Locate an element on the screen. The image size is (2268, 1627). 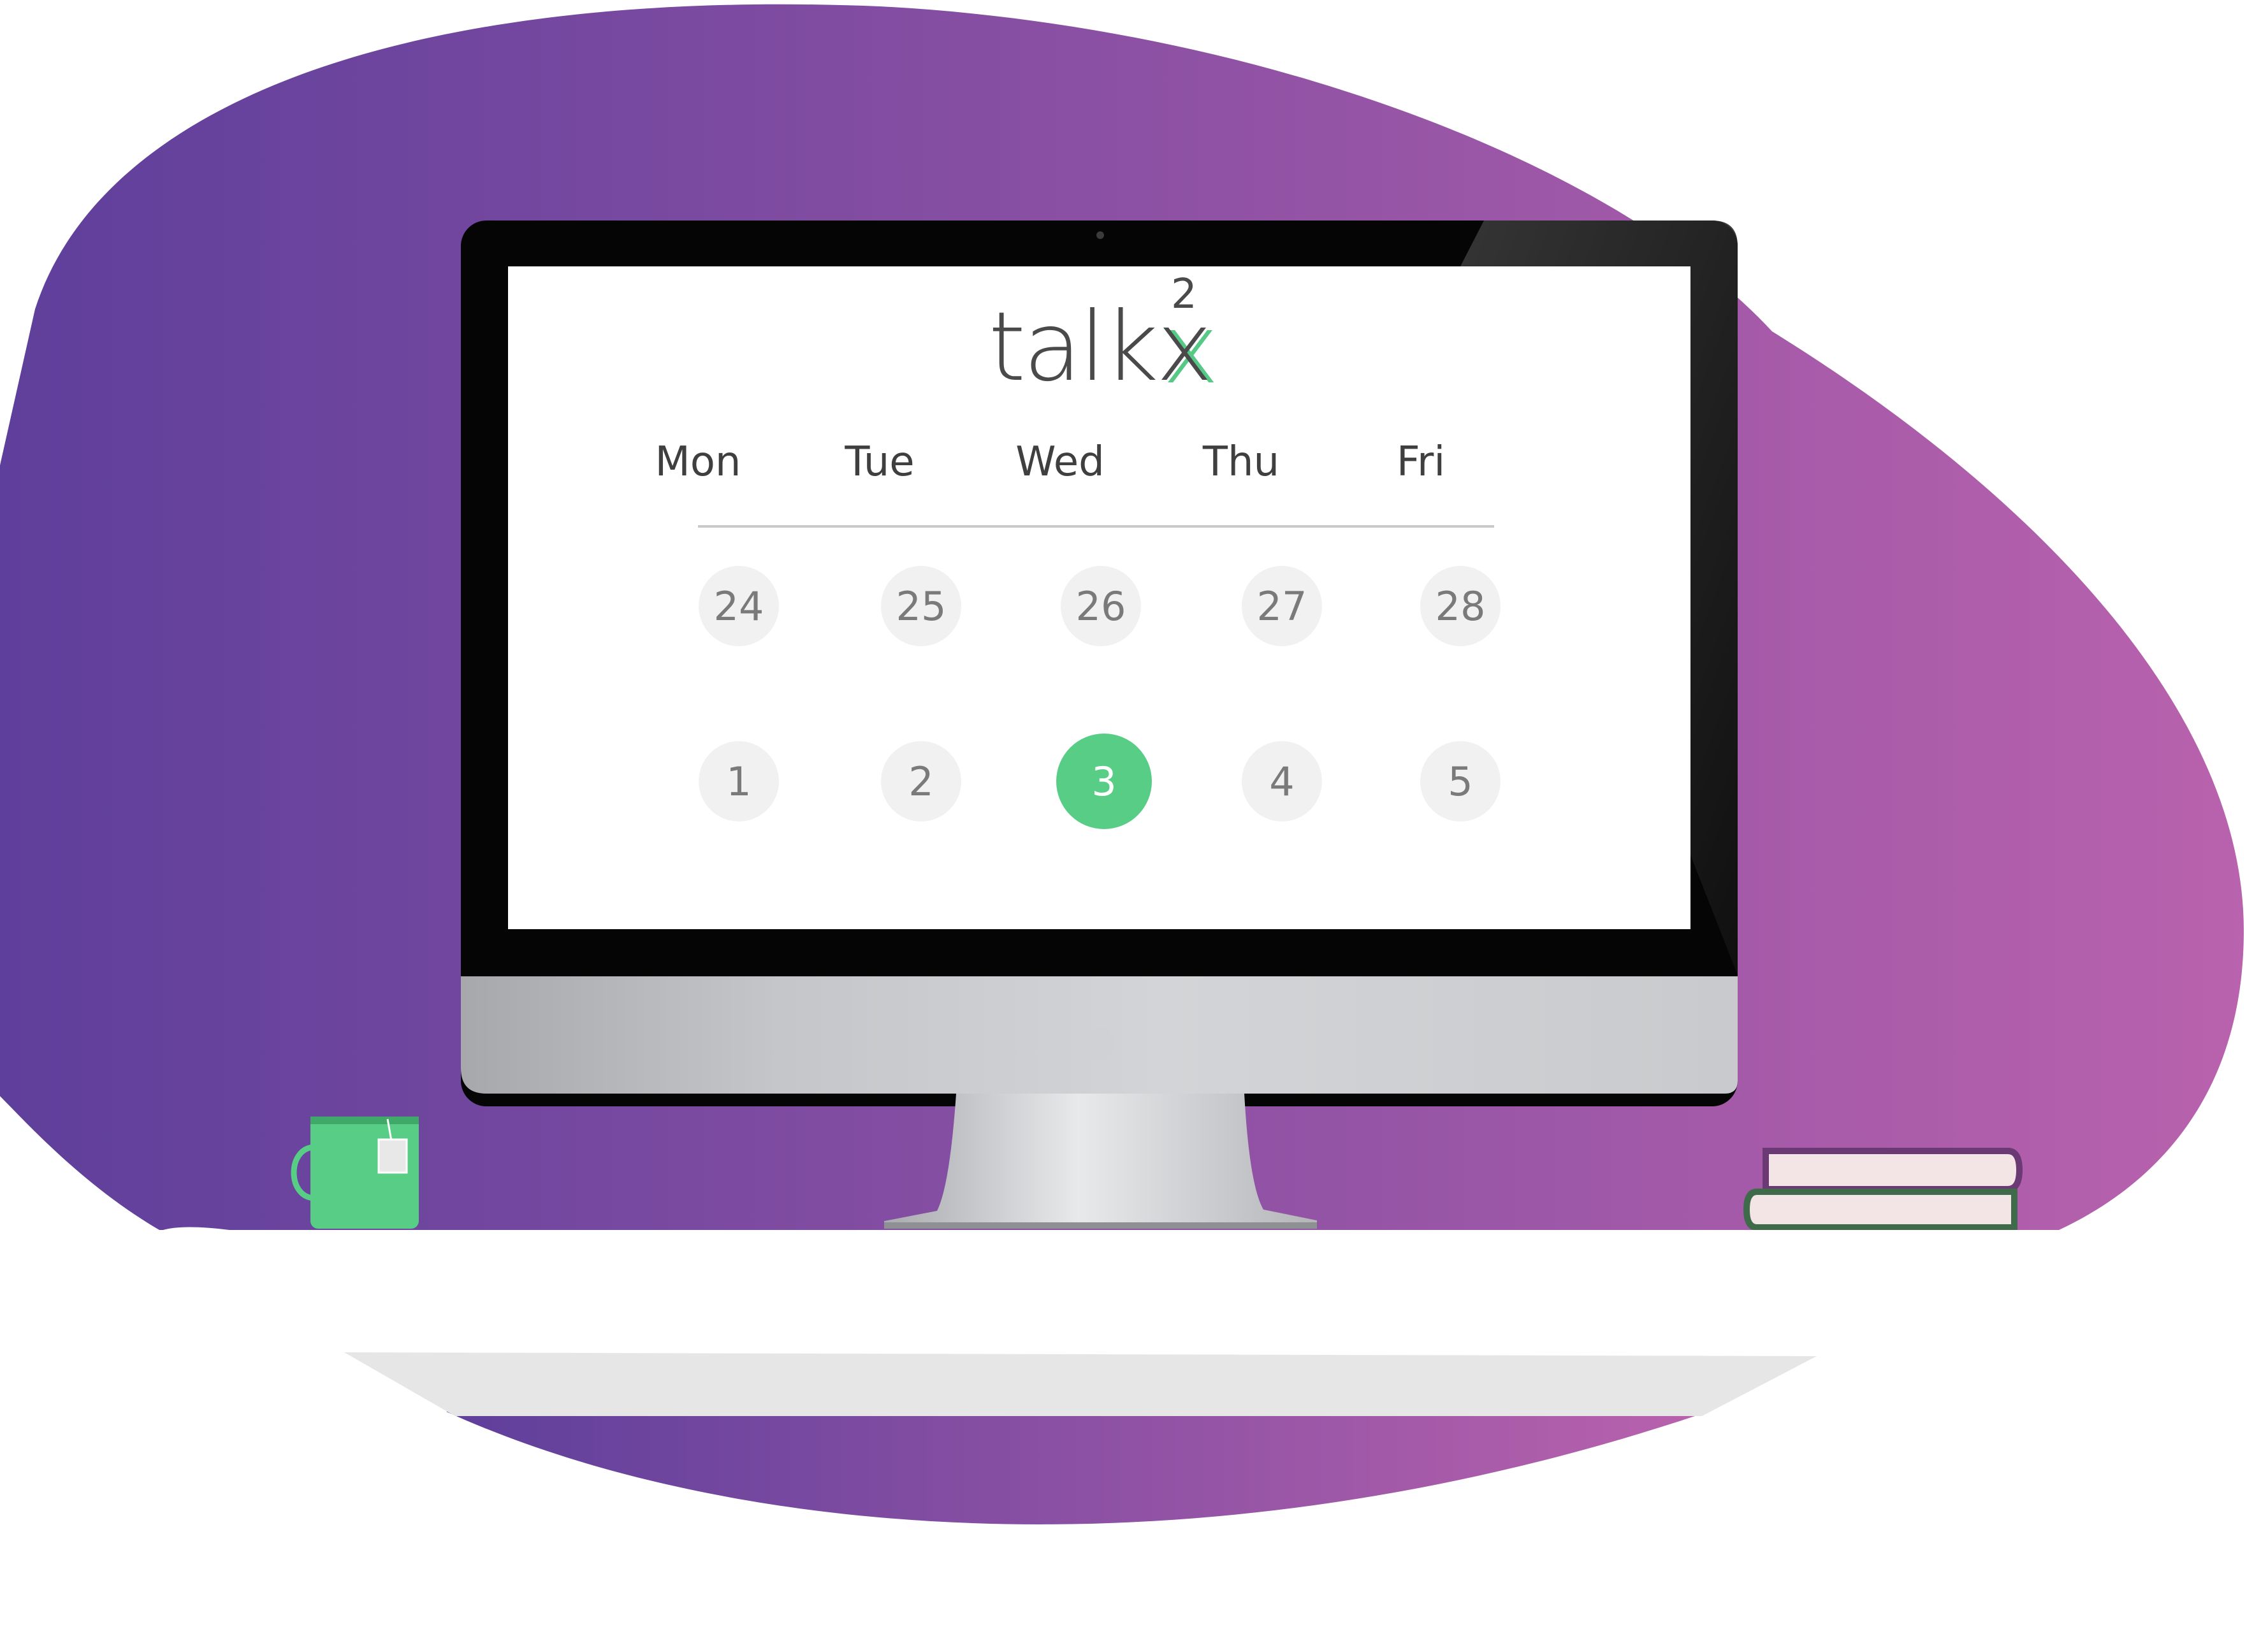
day-25: 25 is located at coordinates (921, 606).